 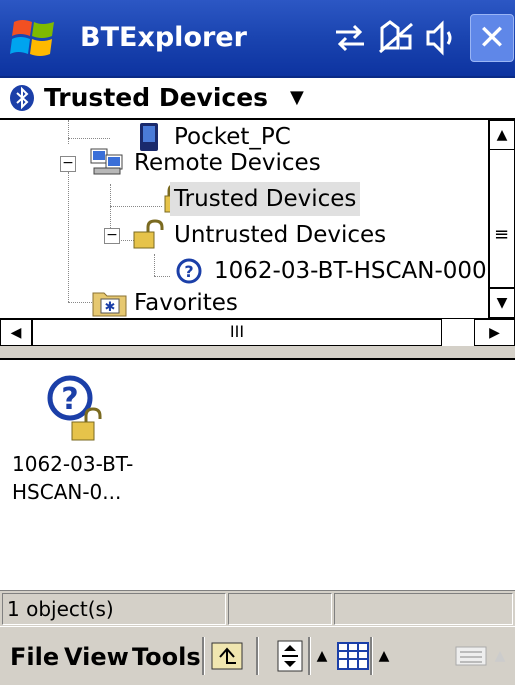 I want to click on connectivity-icon, so click(x=350, y=38).